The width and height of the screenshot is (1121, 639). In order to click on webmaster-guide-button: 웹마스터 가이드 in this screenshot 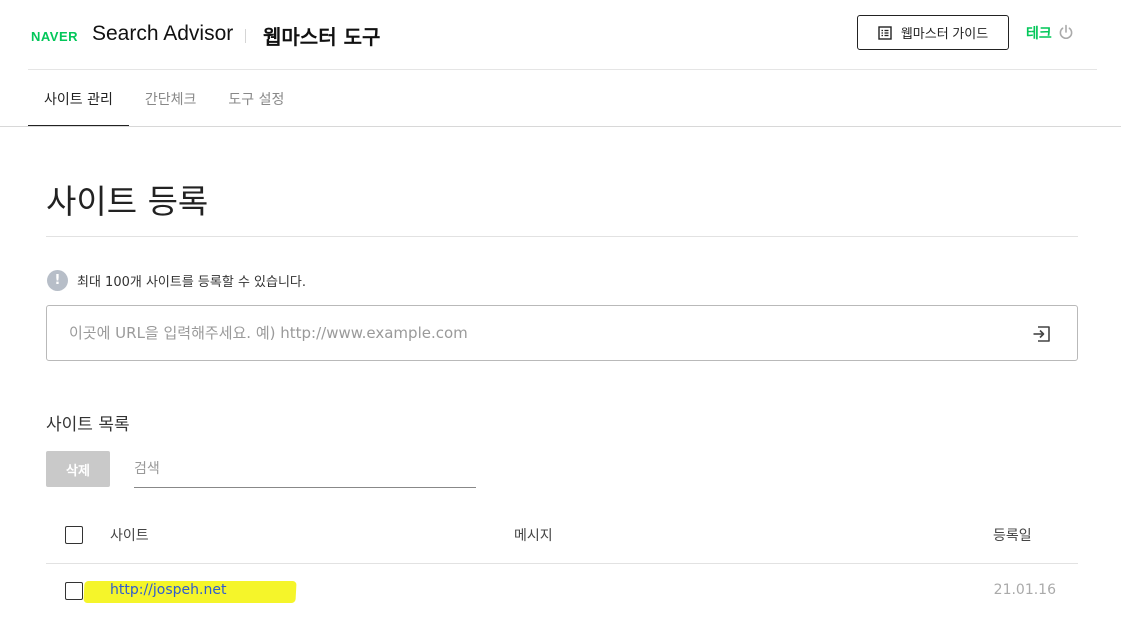, I will do `click(933, 32)`.